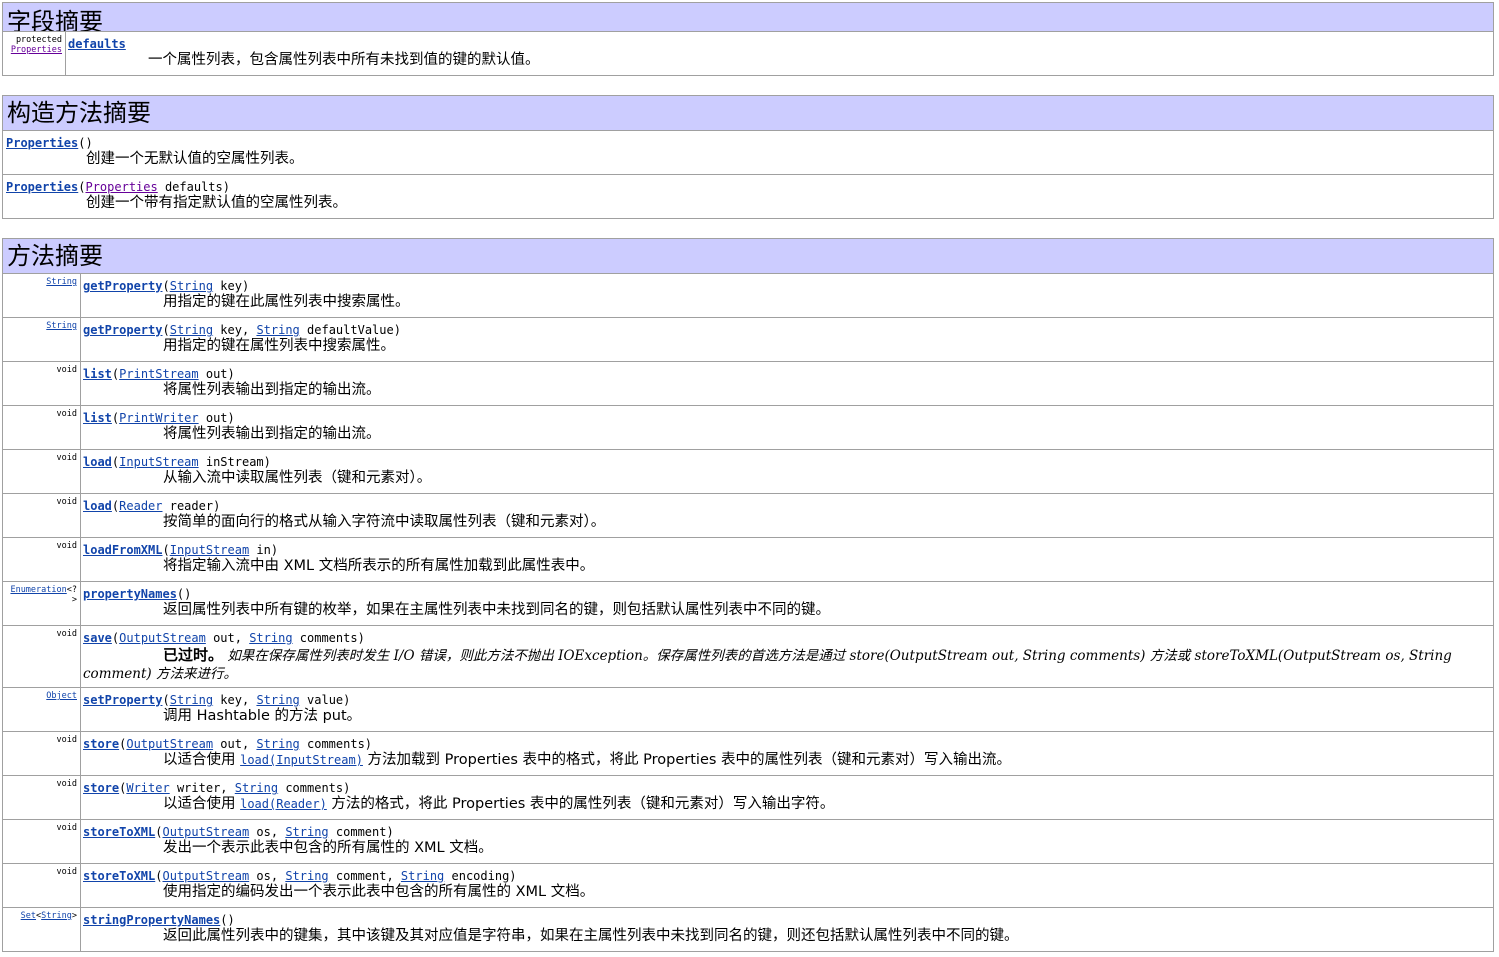 The height and width of the screenshot is (957, 1499). What do you see at coordinates (151, 920) in the screenshot?
I see `method-name-link: stringPropertyNames` at bounding box center [151, 920].